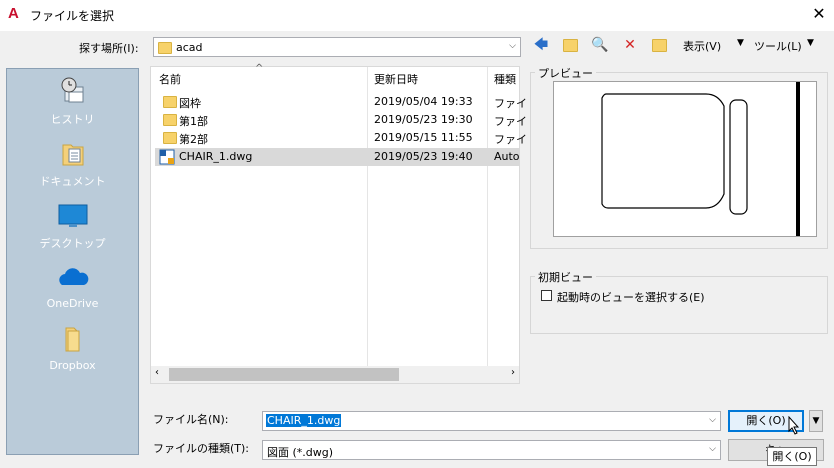 This screenshot has width=834, height=468. What do you see at coordinates (72, 365) in the screenshot?
I see `places-label-dropbox: Dropbox` at bounding box center [72, 365].